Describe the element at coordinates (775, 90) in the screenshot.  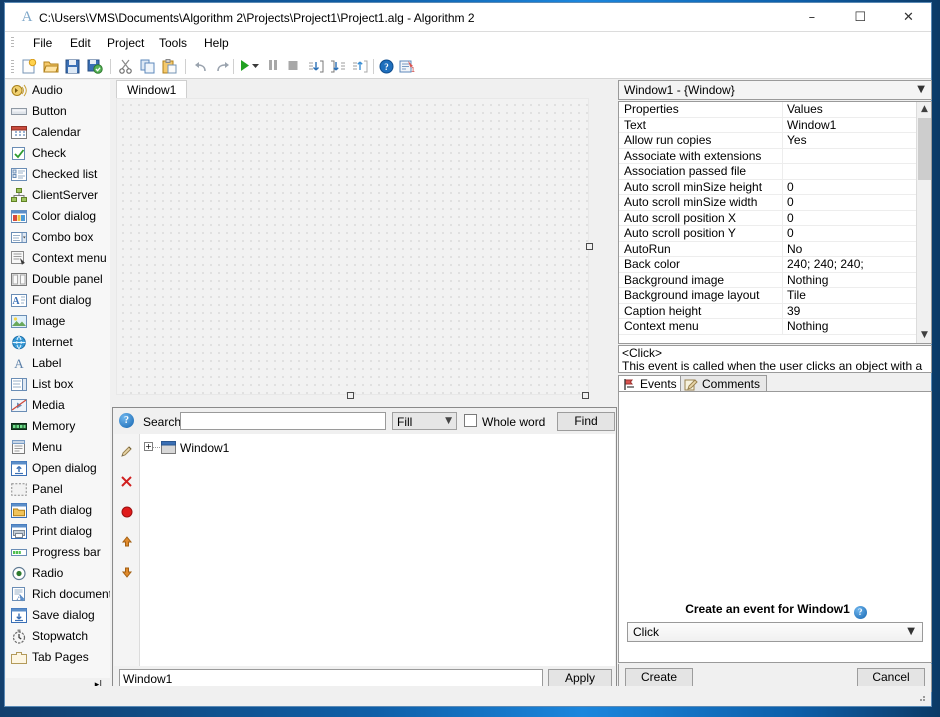
I see `object-selector: Window1 - {Window} ▼` at that location.